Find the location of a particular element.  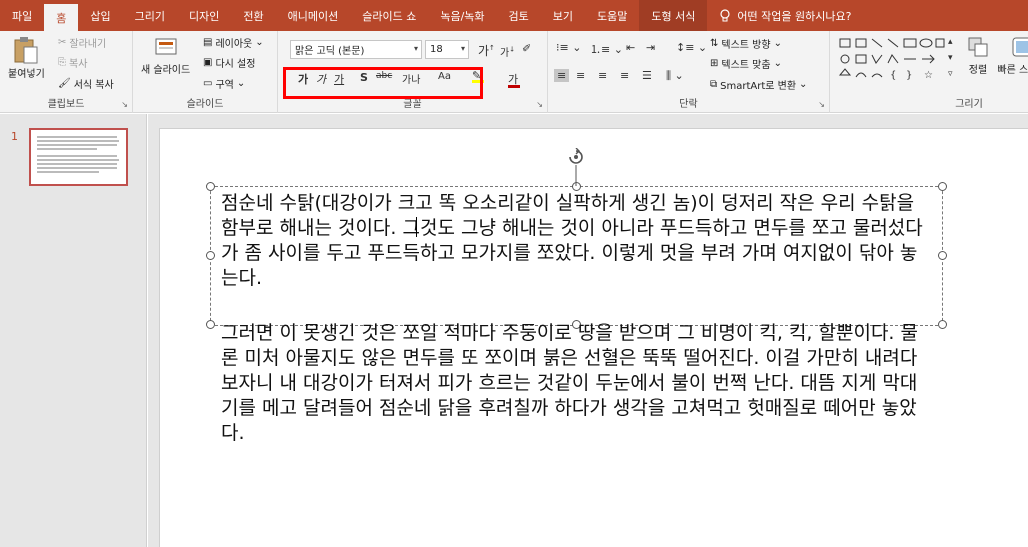

reset-icon: ▣ is located at coordinates (208, 62).